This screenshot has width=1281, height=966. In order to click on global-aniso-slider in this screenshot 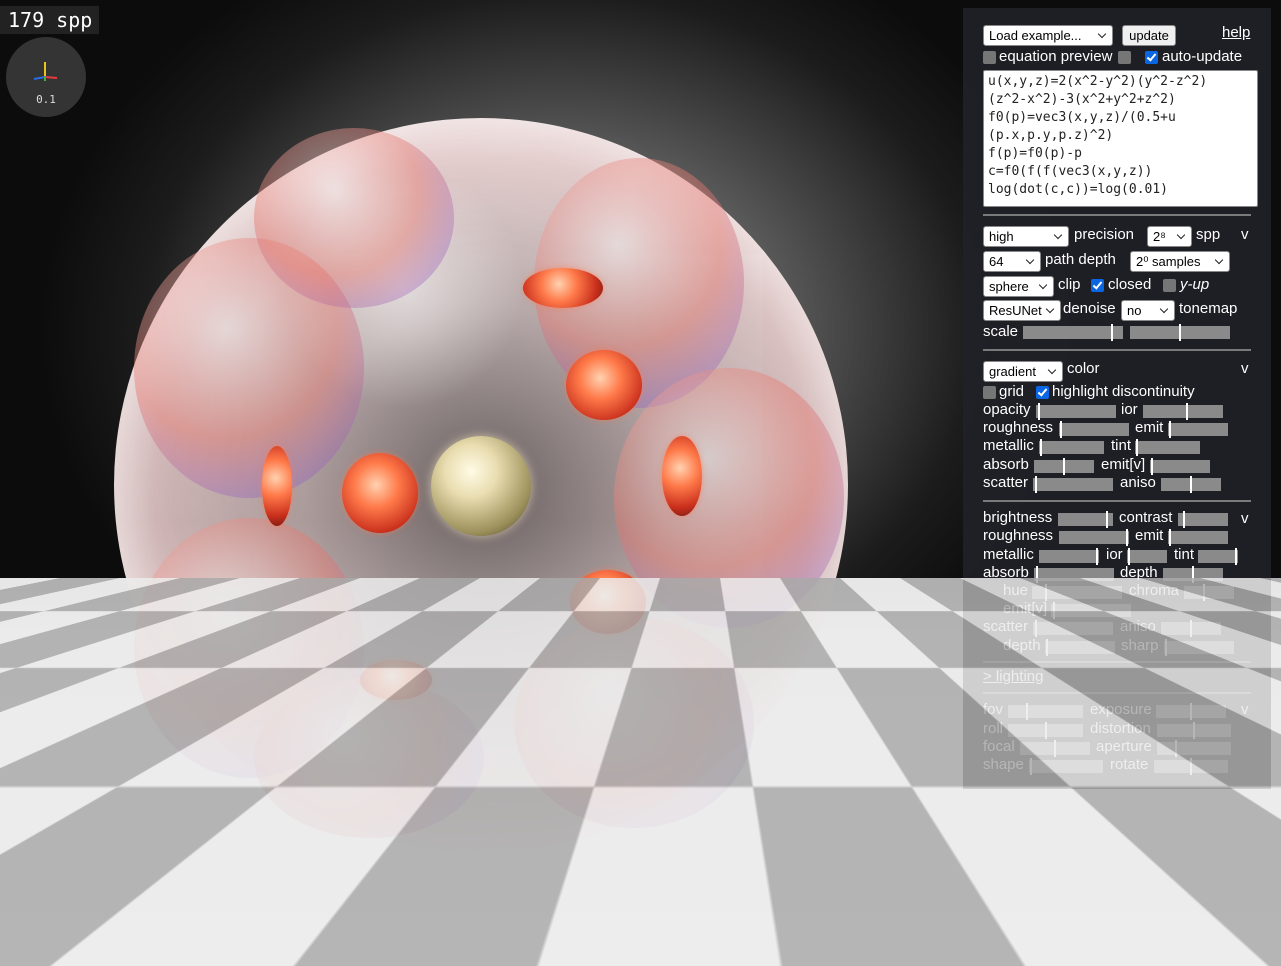, I will do `click(1191, 628)`.